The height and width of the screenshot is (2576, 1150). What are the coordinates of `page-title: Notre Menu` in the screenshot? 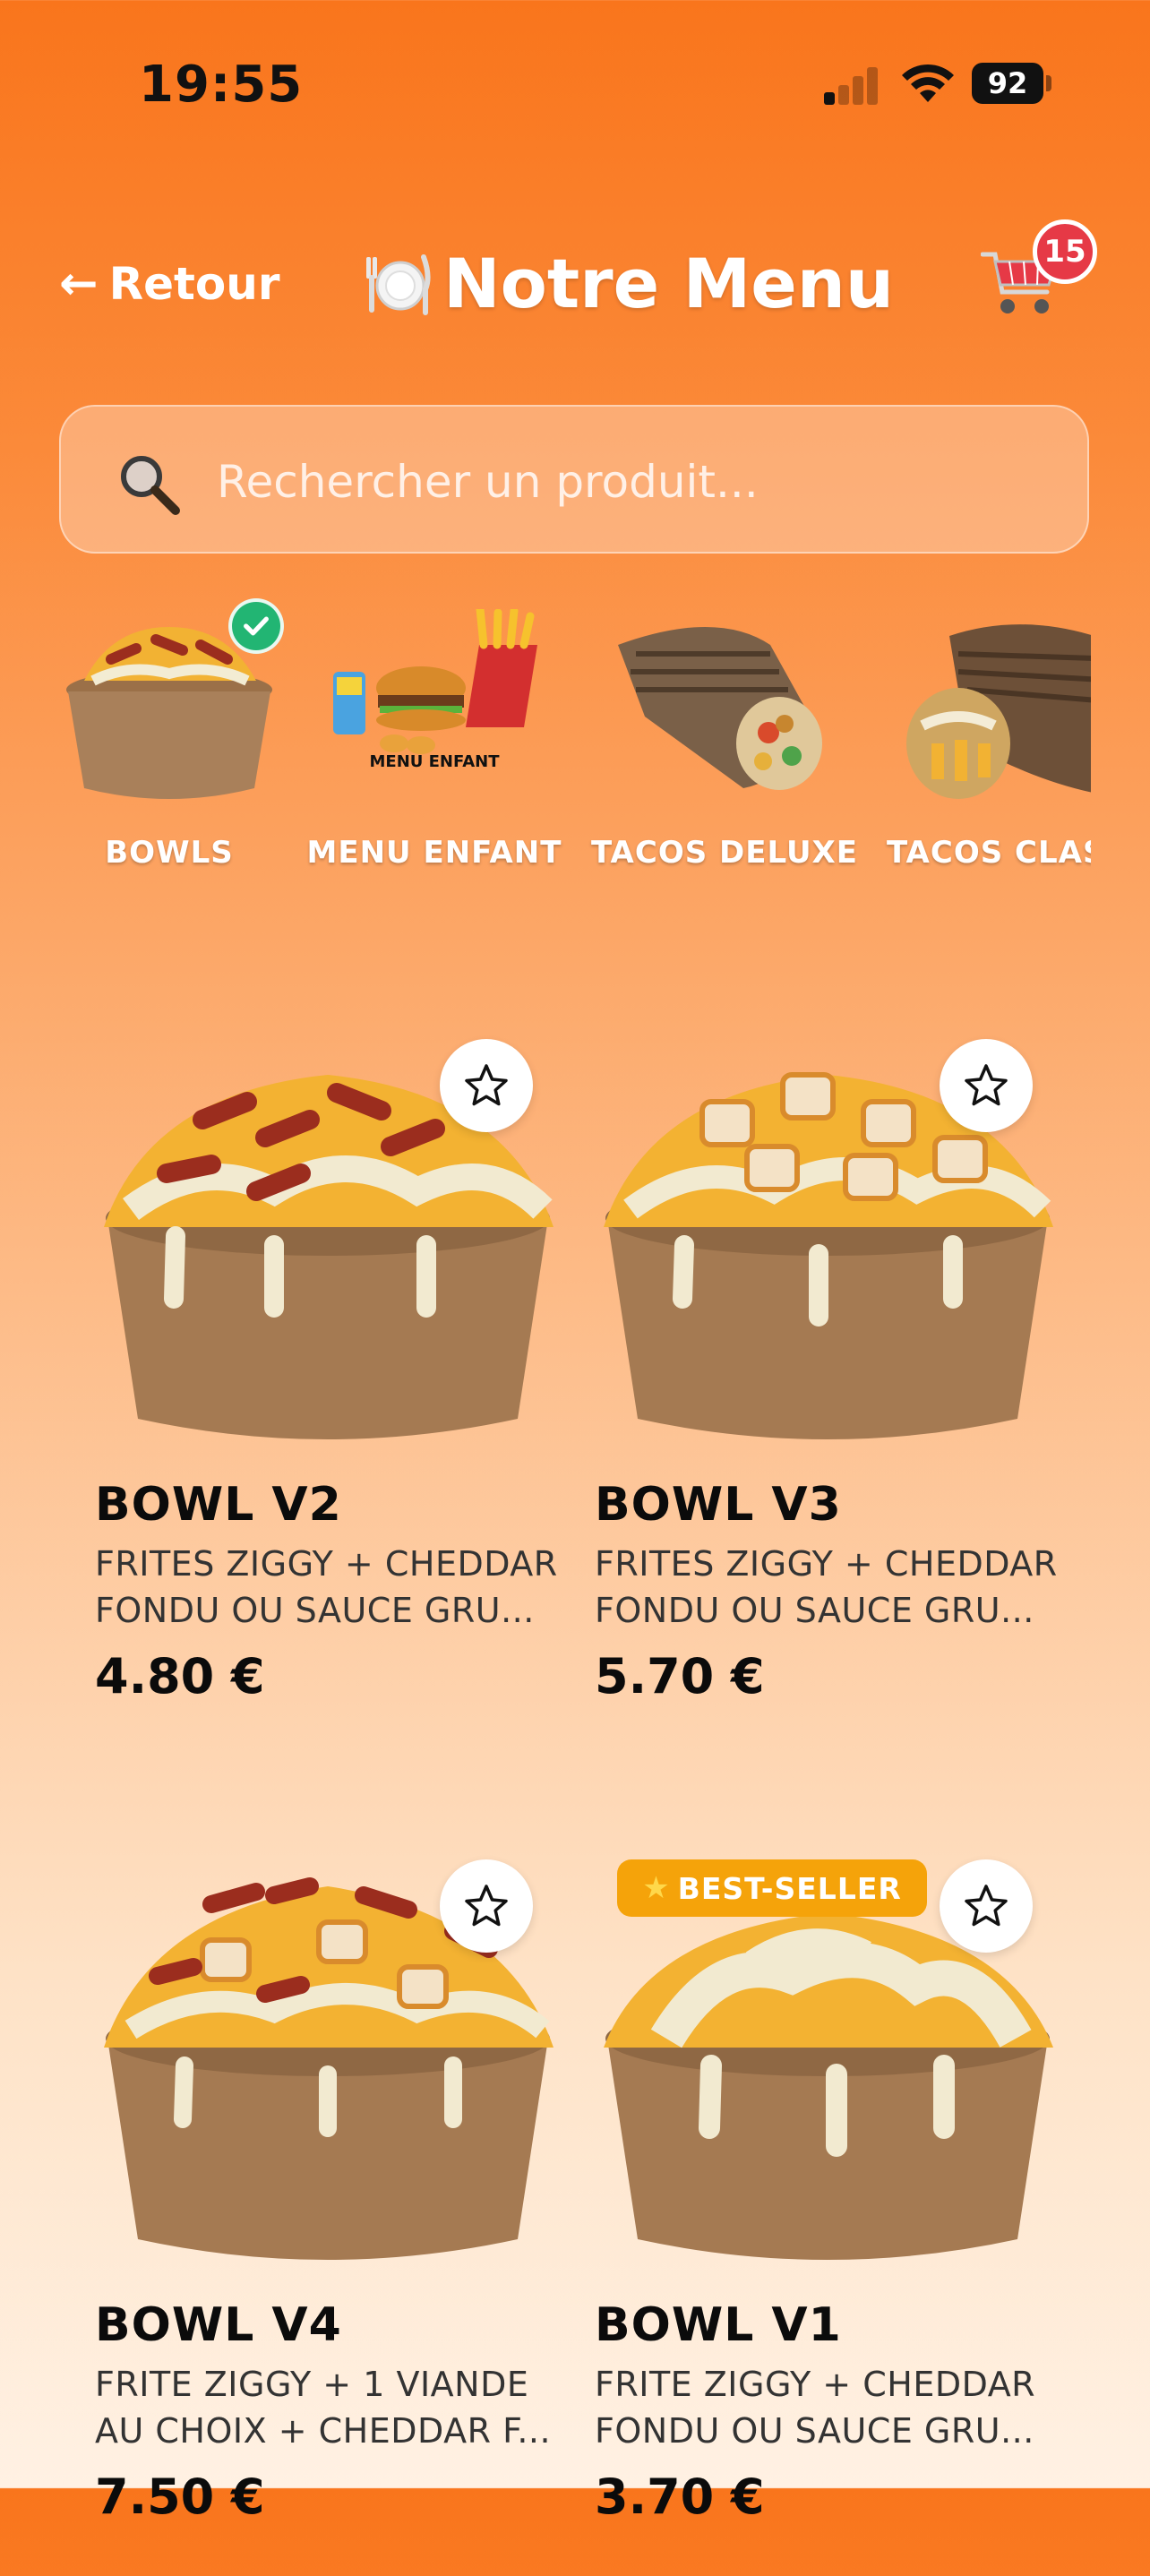 It's located at (628, 283).